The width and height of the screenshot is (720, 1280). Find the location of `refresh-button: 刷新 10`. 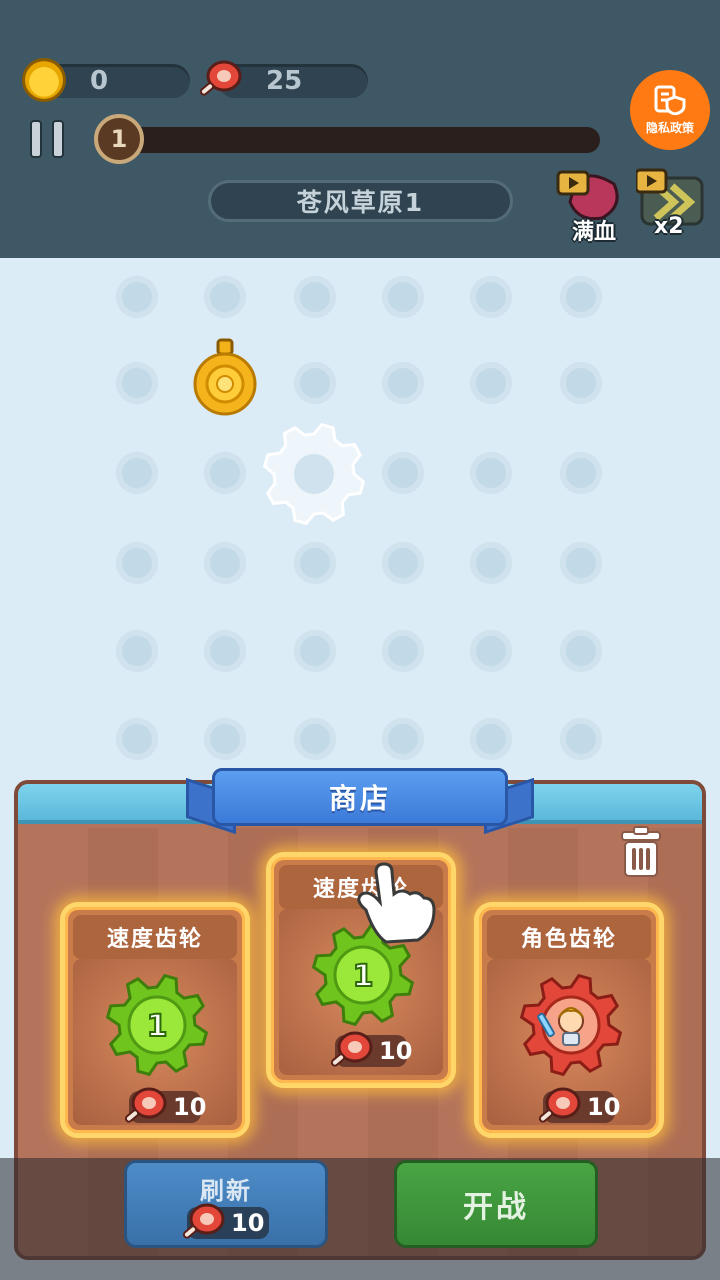

refresh-button: 刷新 10 is located at coordinates (226, 1204).